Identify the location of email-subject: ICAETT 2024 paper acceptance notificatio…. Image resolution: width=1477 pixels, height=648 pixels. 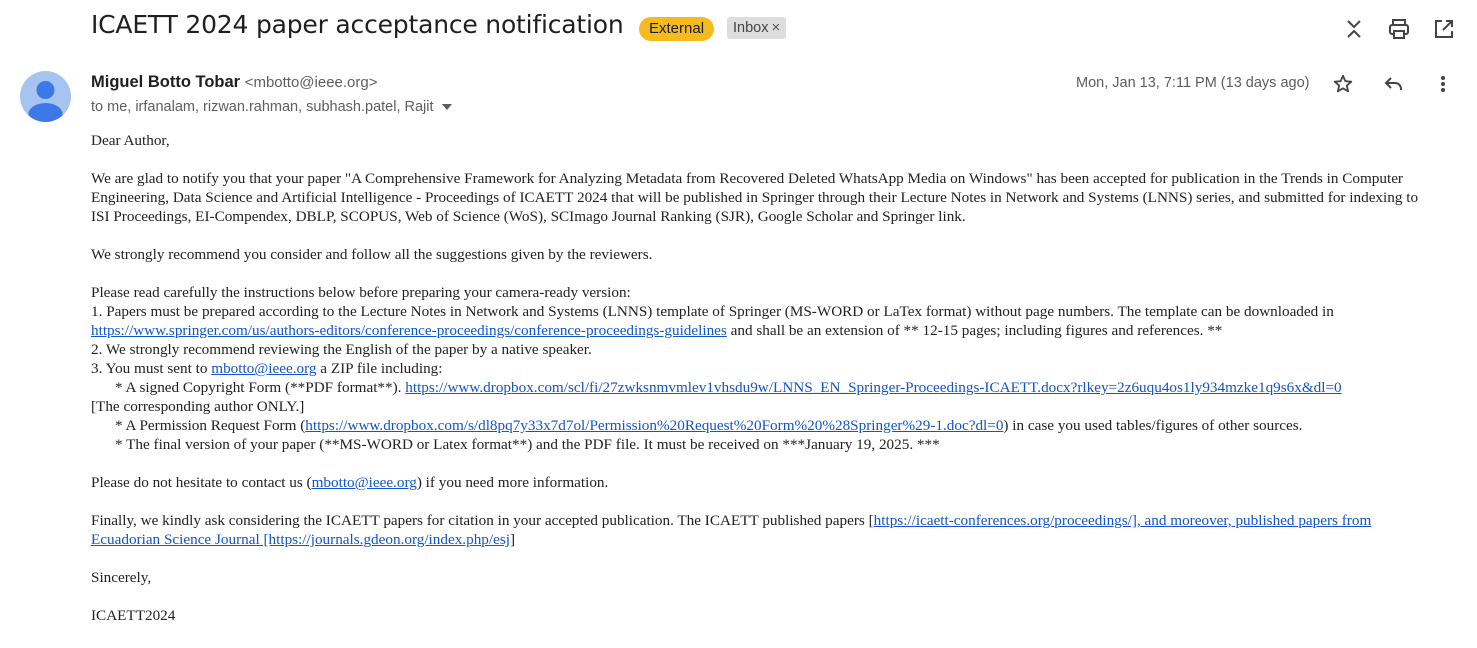
(357, 24).